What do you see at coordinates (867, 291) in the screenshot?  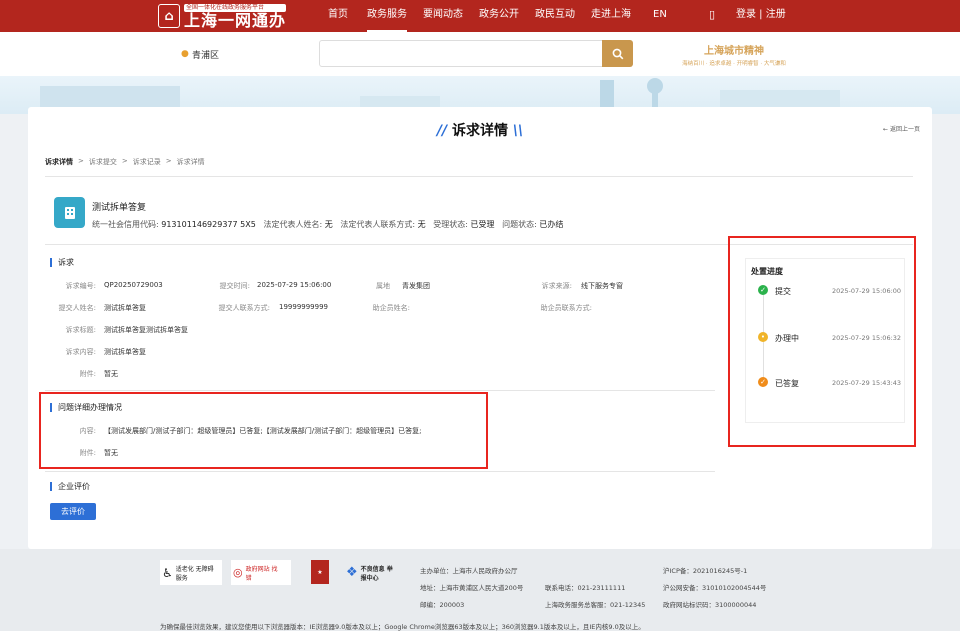 I see `progress-step-time: 2025-07-29 15:06:00` at bounding box center [867, 291].